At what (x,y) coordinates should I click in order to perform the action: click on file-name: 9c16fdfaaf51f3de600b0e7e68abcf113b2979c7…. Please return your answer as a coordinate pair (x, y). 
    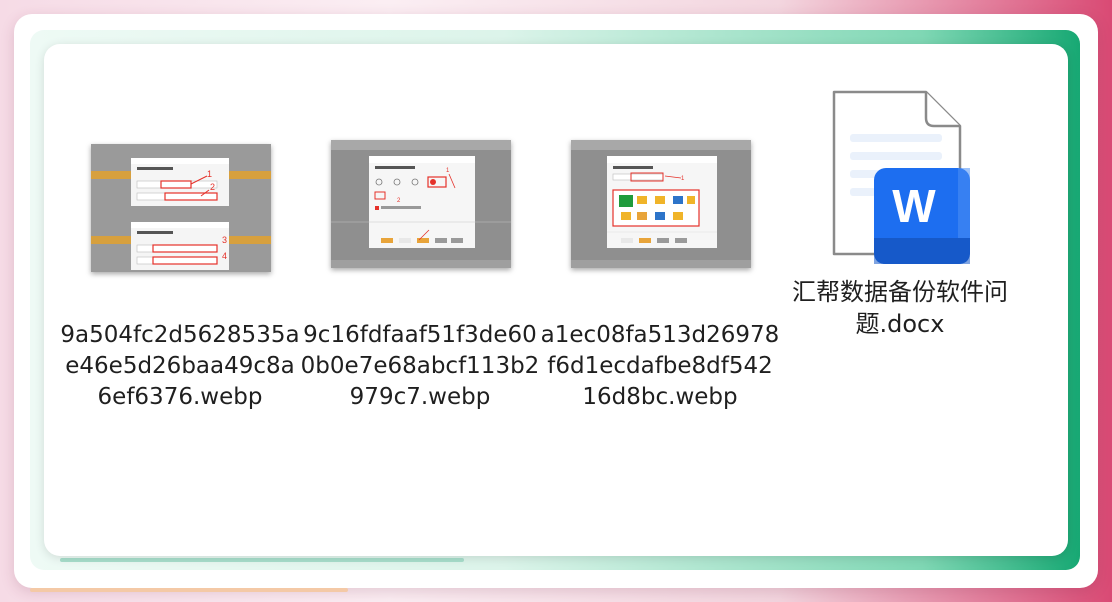
    Looking at the image, I should click on (420, 366).